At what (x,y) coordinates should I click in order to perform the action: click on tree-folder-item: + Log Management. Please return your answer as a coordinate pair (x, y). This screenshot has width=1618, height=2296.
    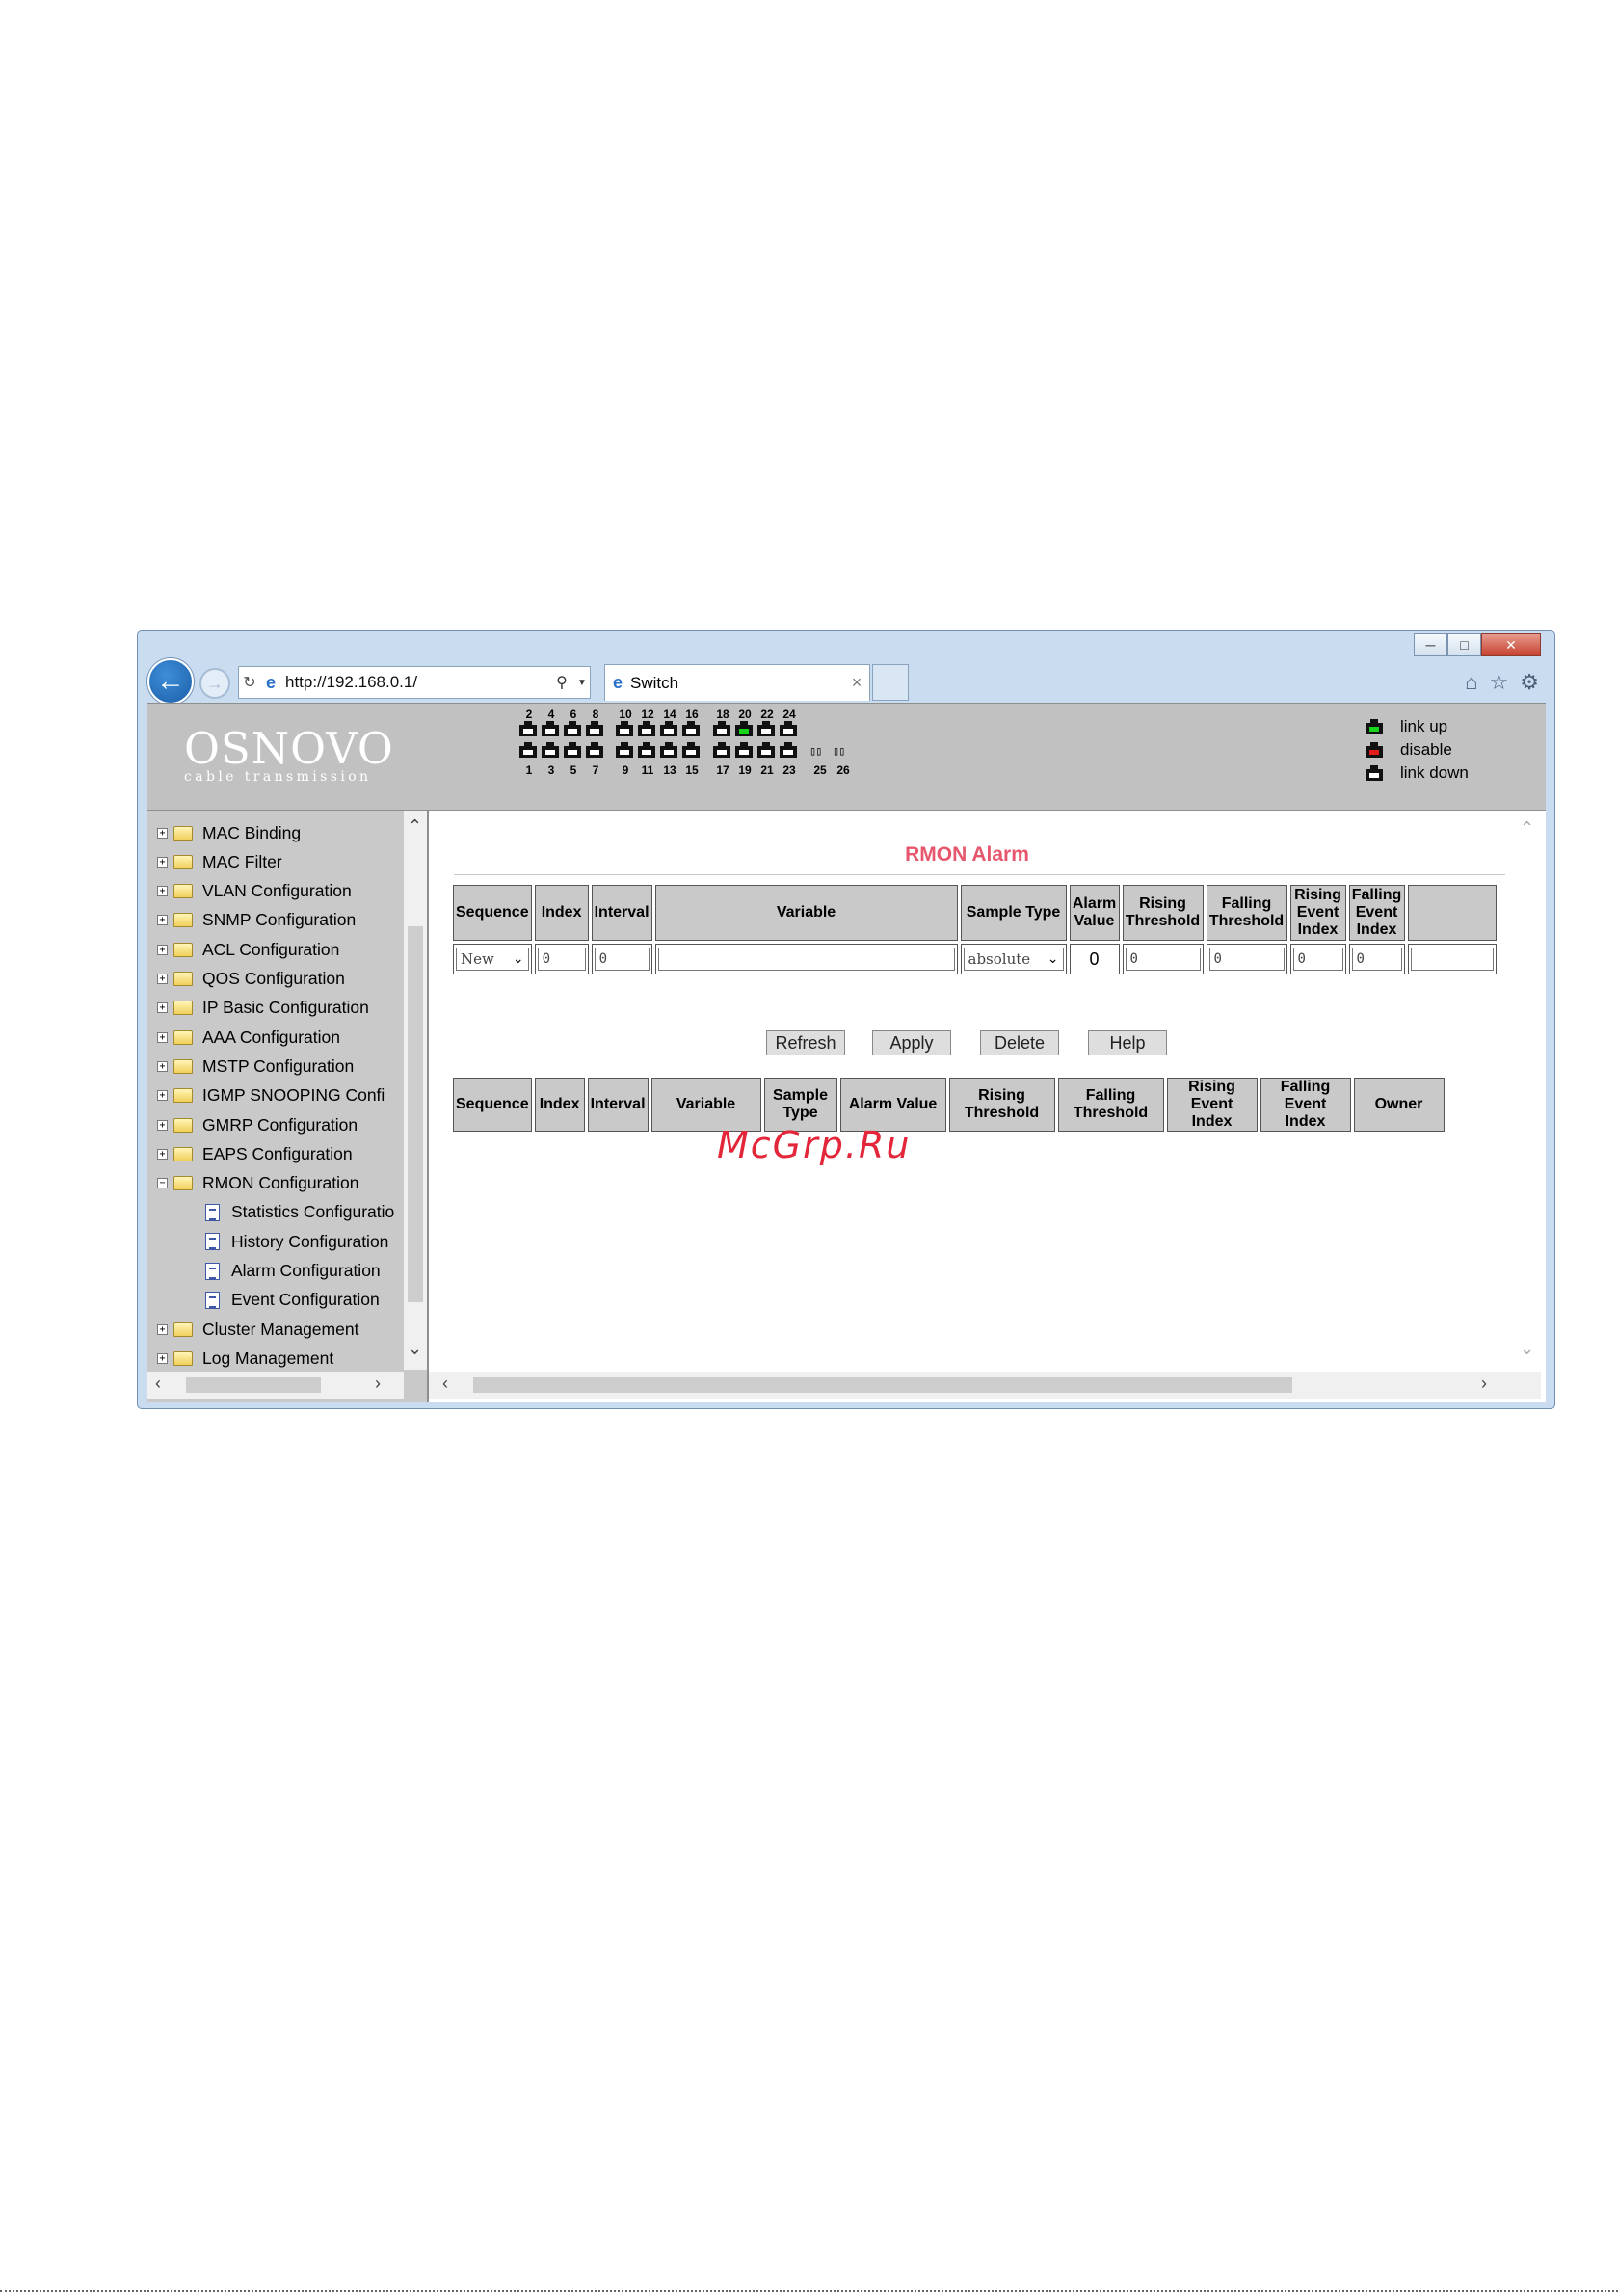
    Looking at the image, I should click on (245, 1358).